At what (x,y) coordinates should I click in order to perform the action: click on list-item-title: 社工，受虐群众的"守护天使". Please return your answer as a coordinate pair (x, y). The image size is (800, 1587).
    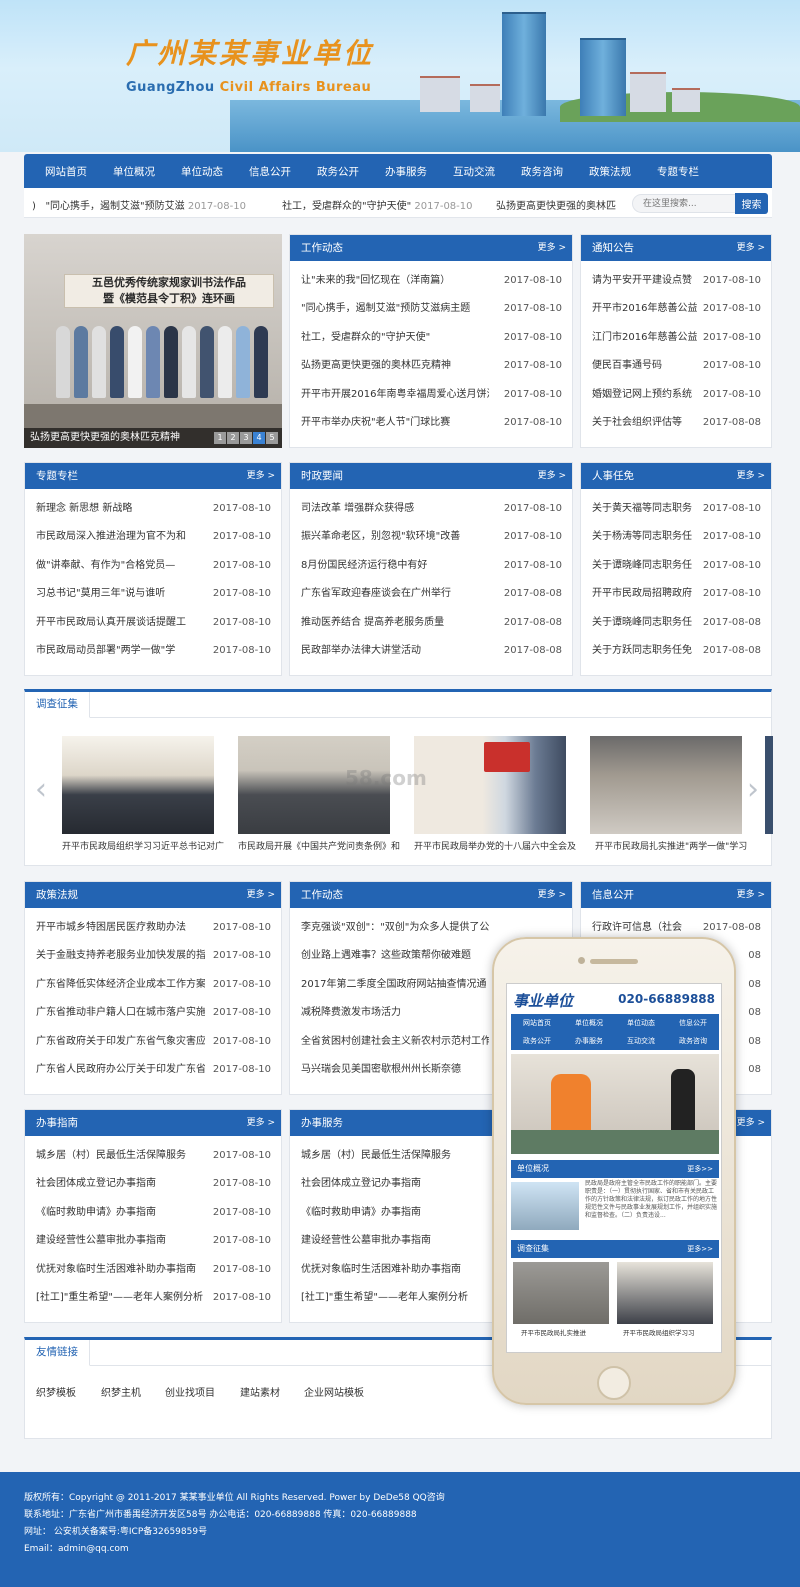
    Looking at the image, I should click on (365, 338).